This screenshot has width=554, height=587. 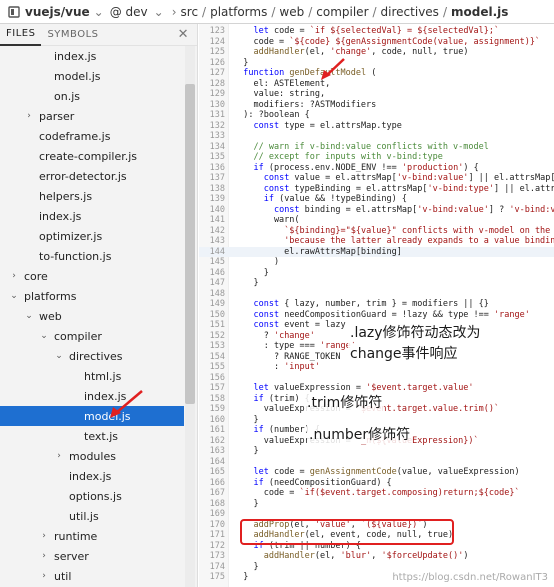 I want to click on code-line: 128 el: ASTElement,, so click(x=376, y=84).